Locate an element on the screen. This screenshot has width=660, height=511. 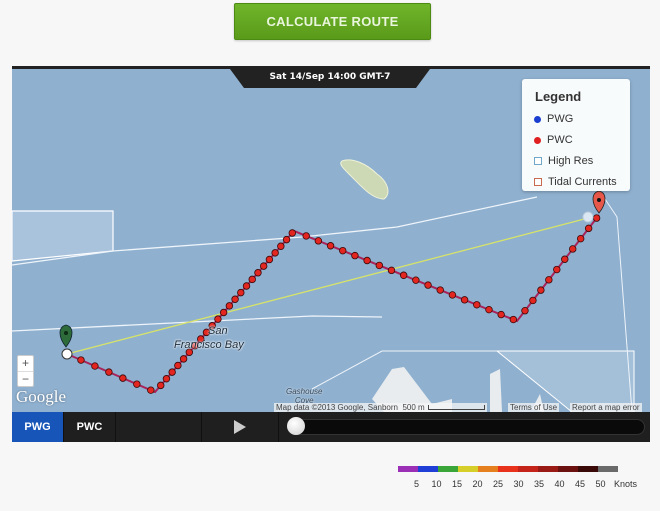
scale-label: 500 m is located at coordinates (413, 407).